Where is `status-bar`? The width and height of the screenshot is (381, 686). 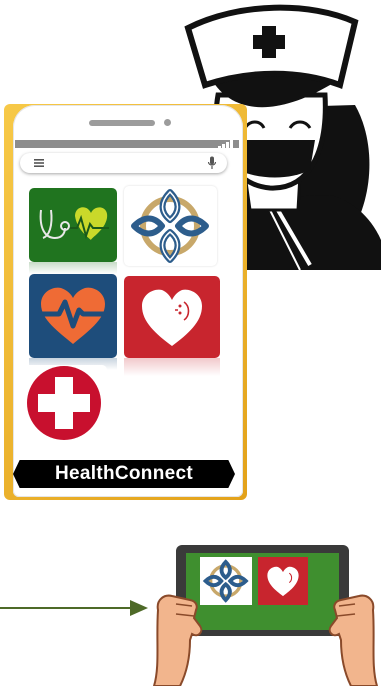 status-bar is located at coordinates (127, 144).